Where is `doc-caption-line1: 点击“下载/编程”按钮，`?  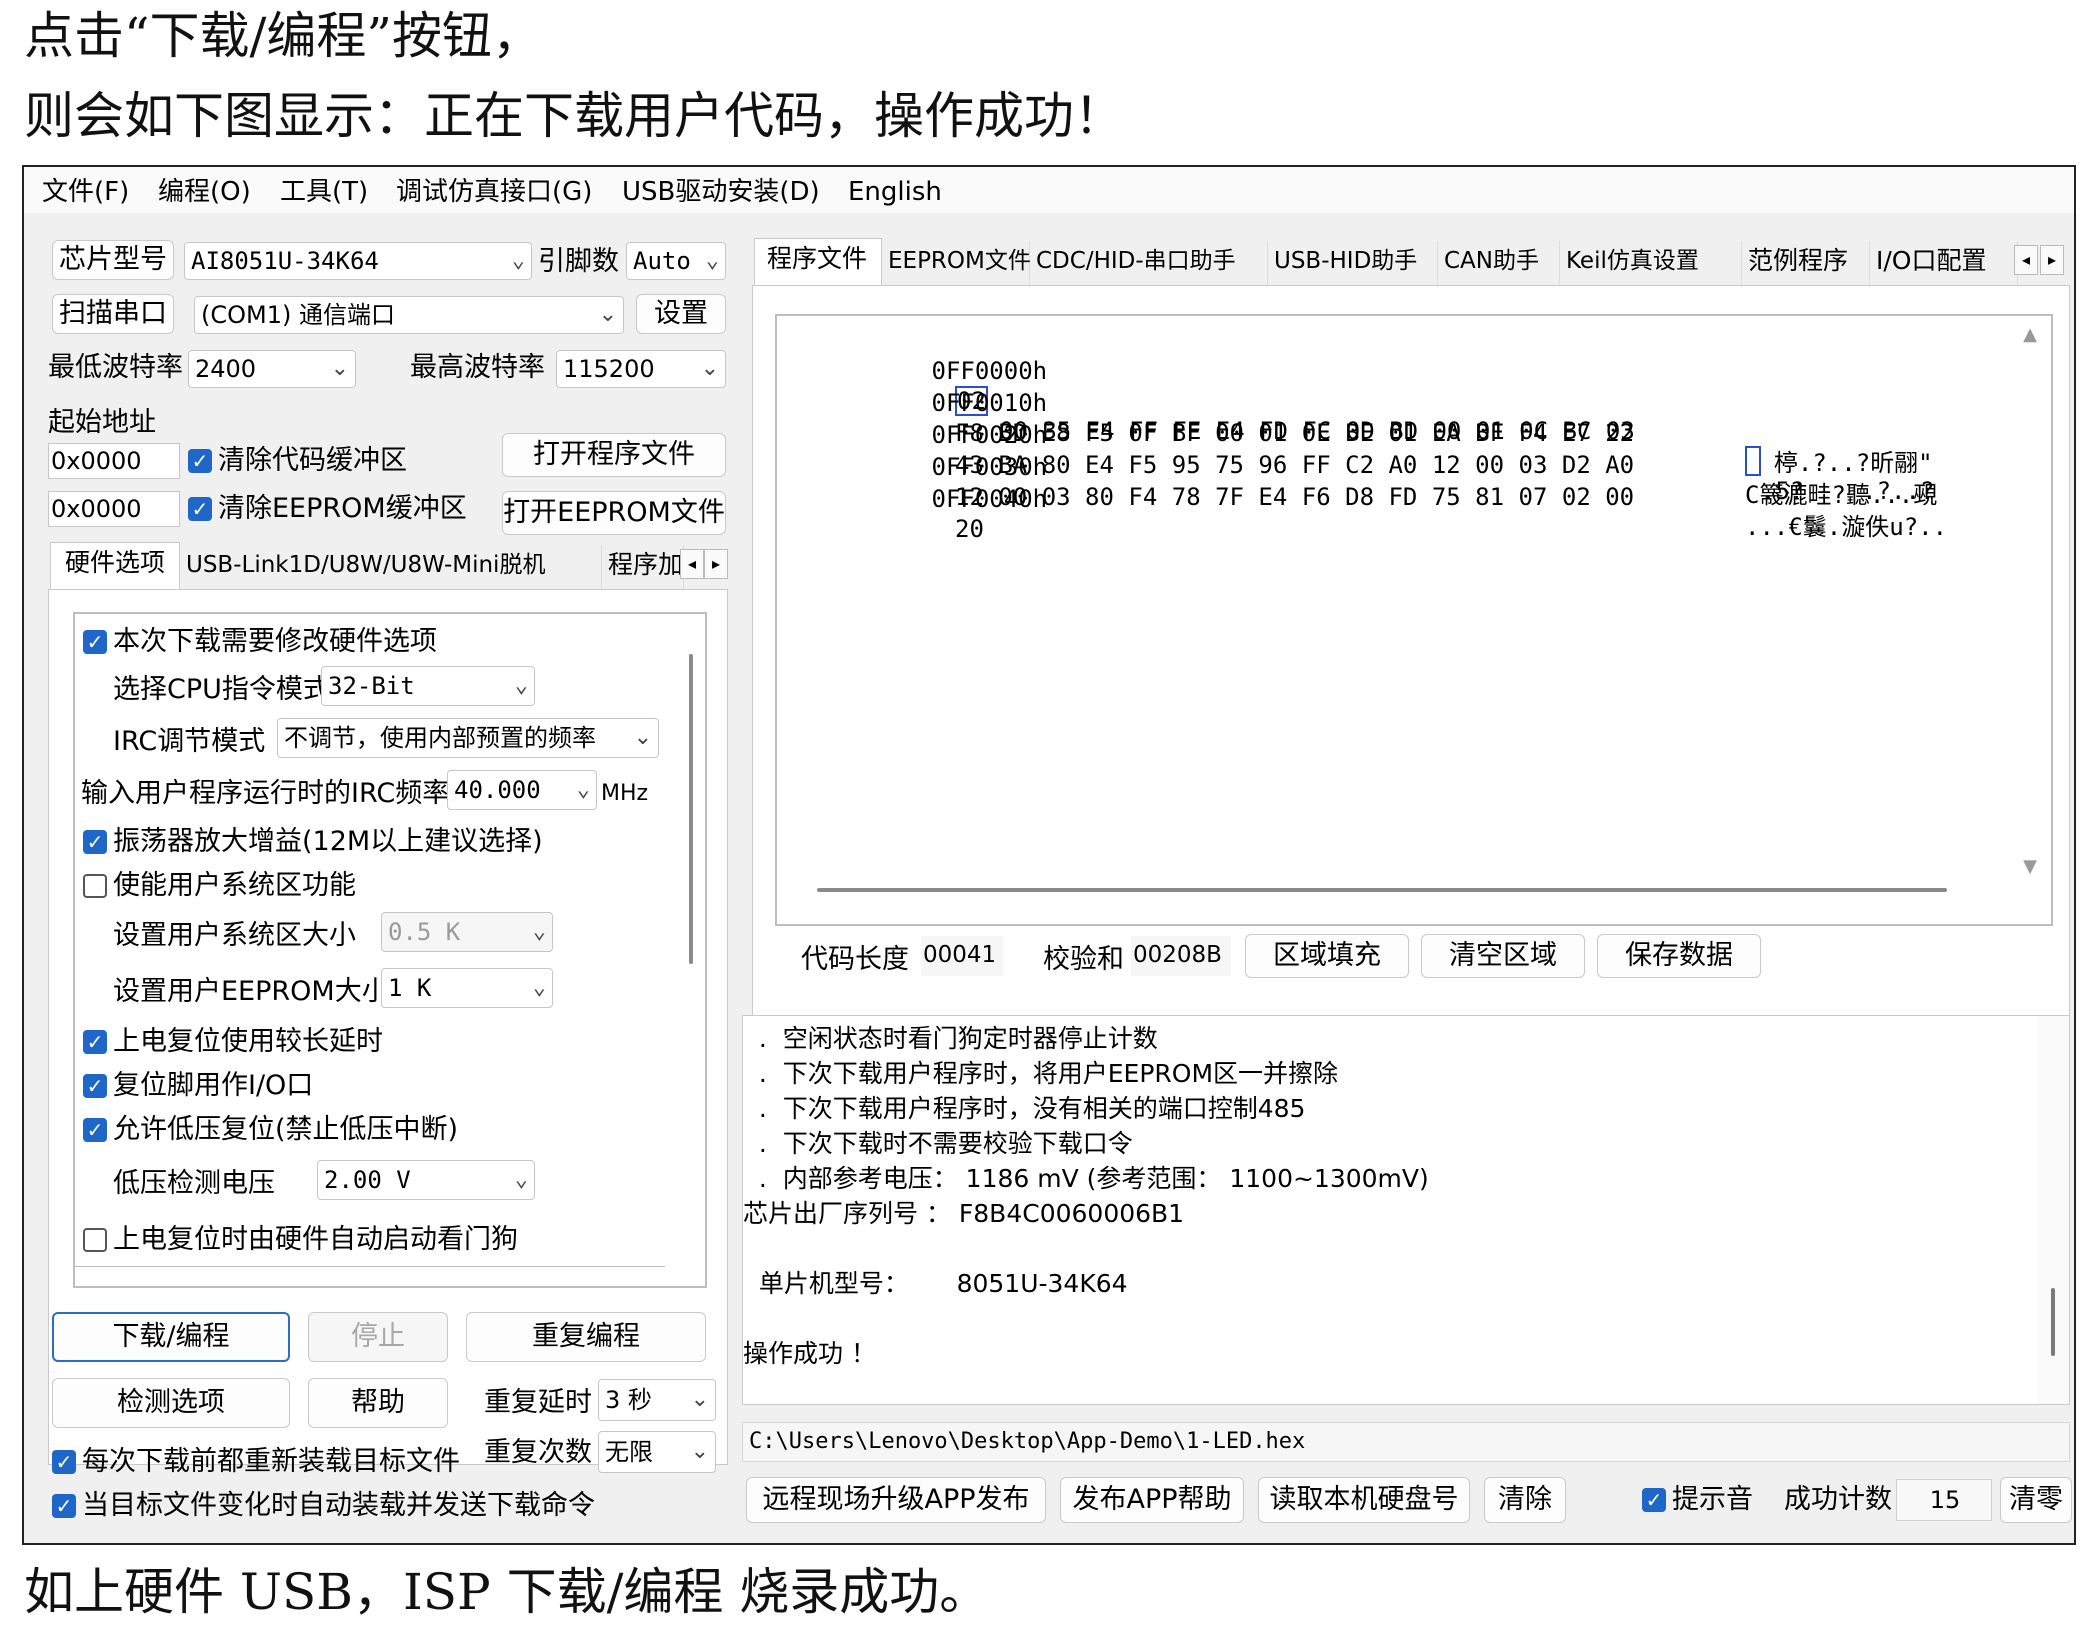
doc-caption-line1: 点击“下载/编程”按钮， is located at coordinates (283, 36).